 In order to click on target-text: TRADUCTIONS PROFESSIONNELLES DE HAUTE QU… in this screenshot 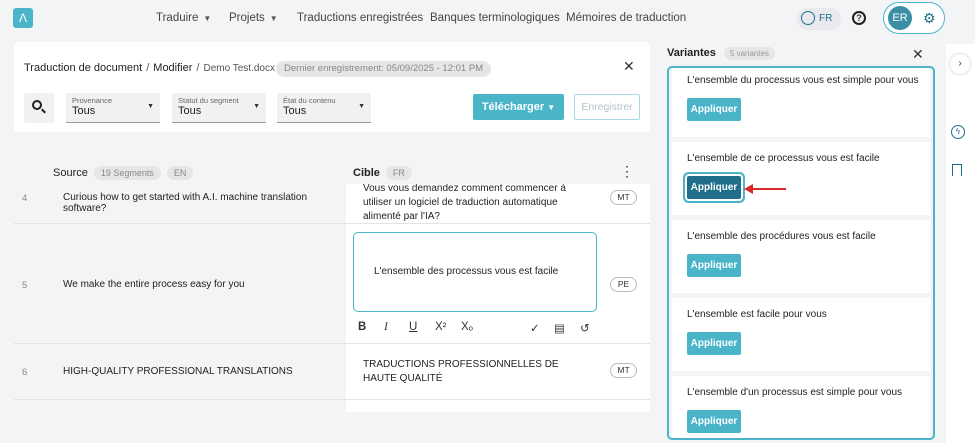, I will do `click(461, 371)`.